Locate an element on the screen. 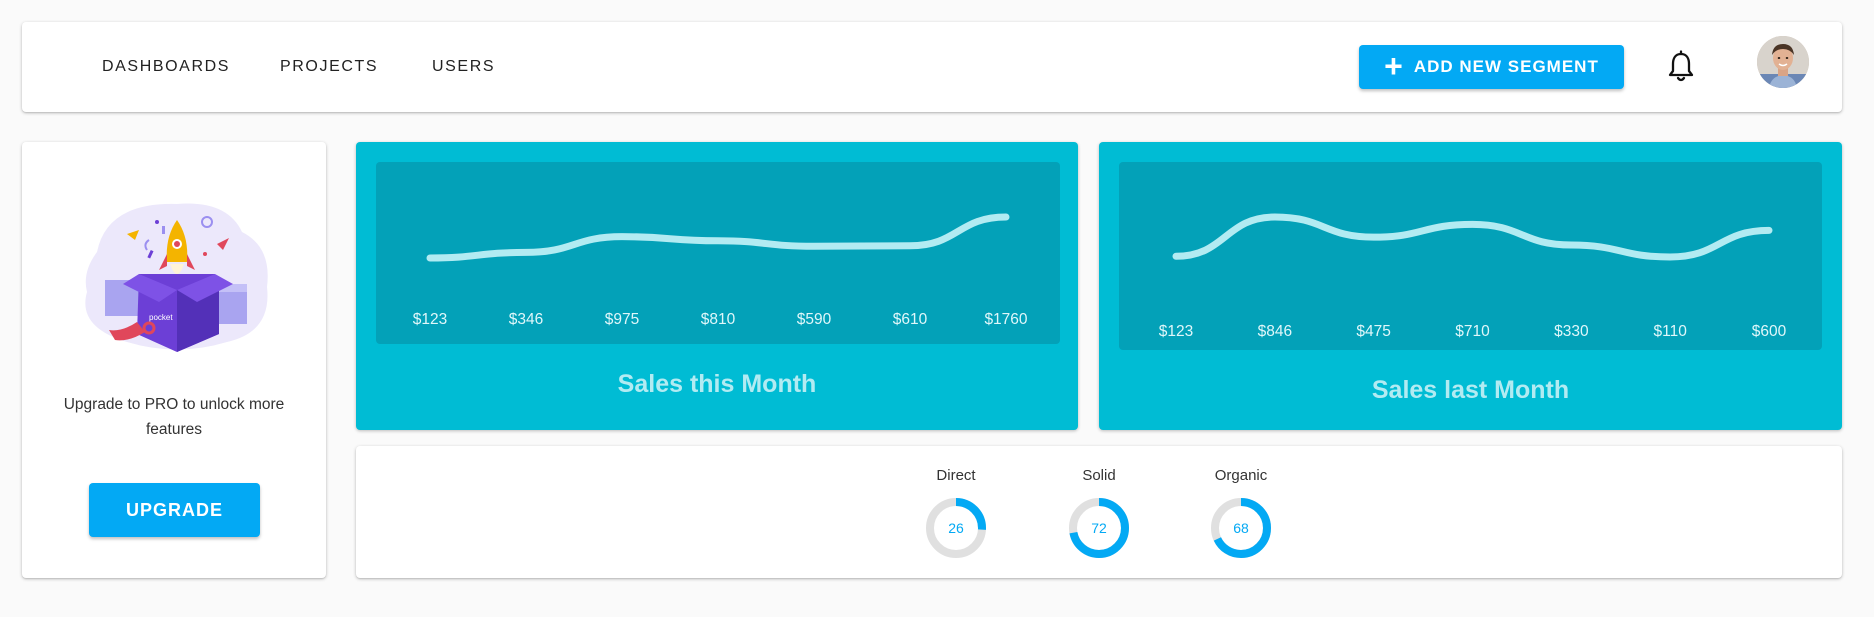 The width and height of the screenshot is (1874, 617). x-tick-label: $110 is located at coordinates (1670, 331).